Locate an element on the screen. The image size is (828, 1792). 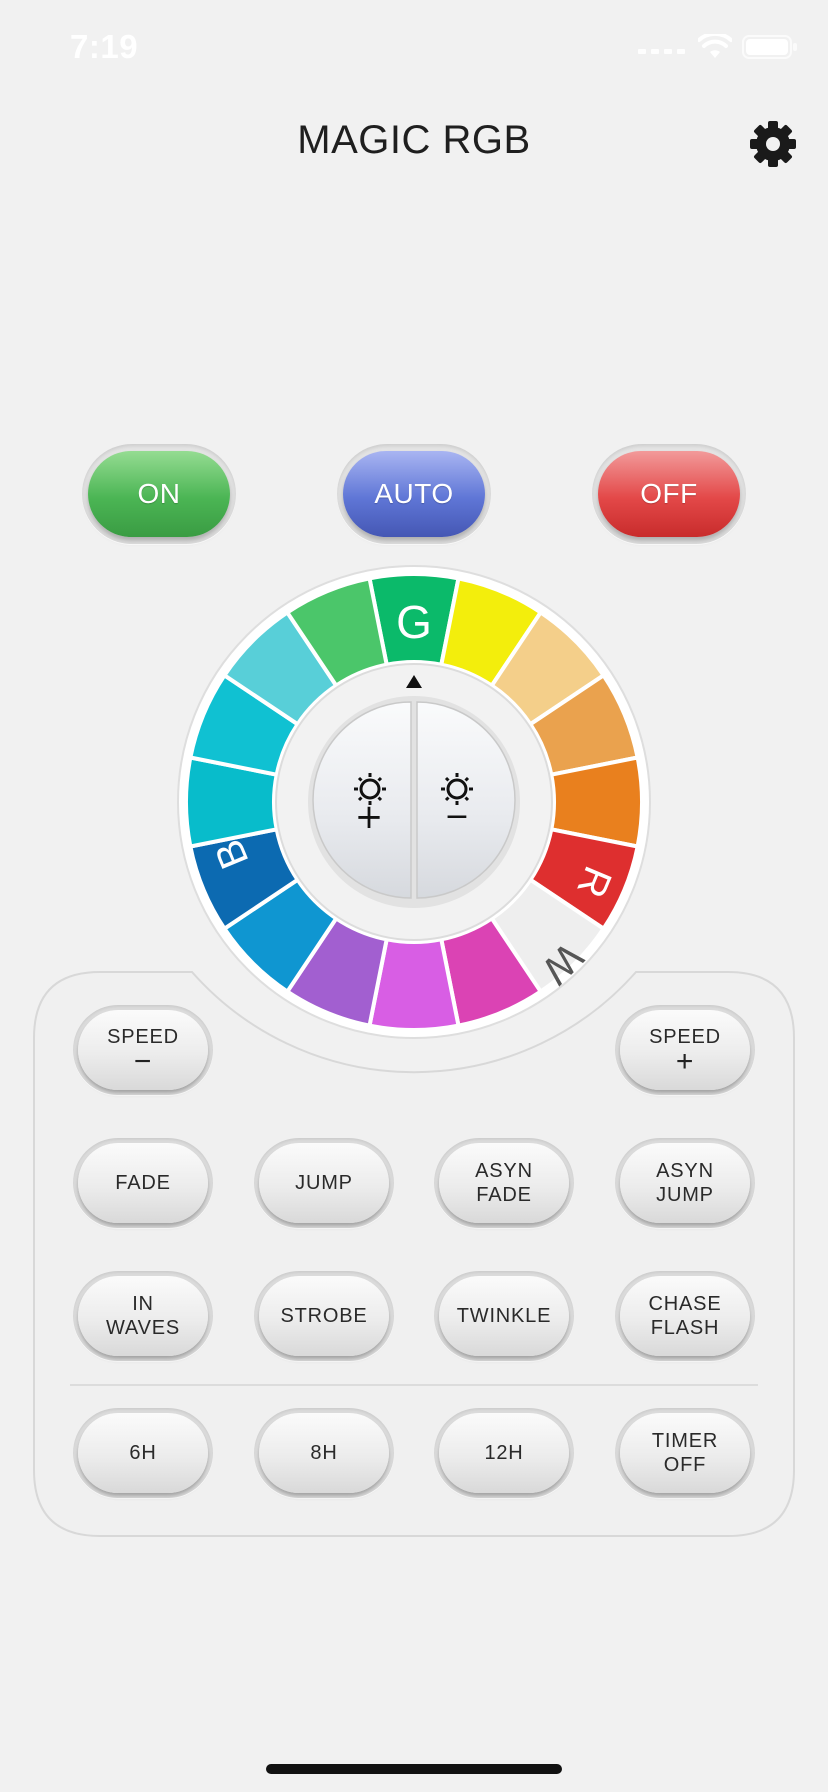
twinkle-label: TWINKLE is located at coordinates (504, 1316).